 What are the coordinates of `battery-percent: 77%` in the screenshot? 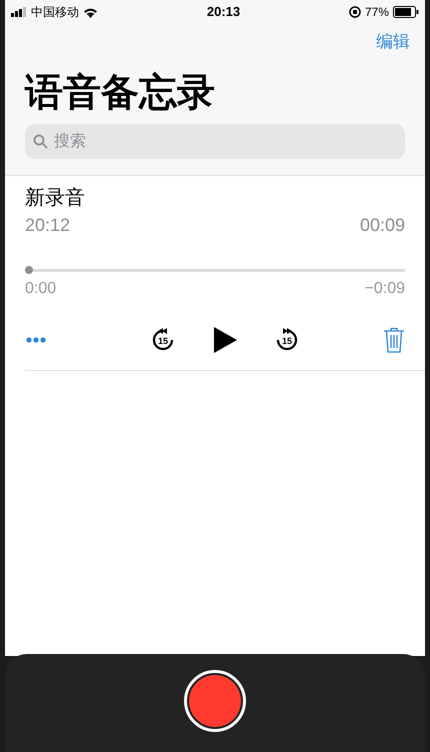 It's located at (376, 12).